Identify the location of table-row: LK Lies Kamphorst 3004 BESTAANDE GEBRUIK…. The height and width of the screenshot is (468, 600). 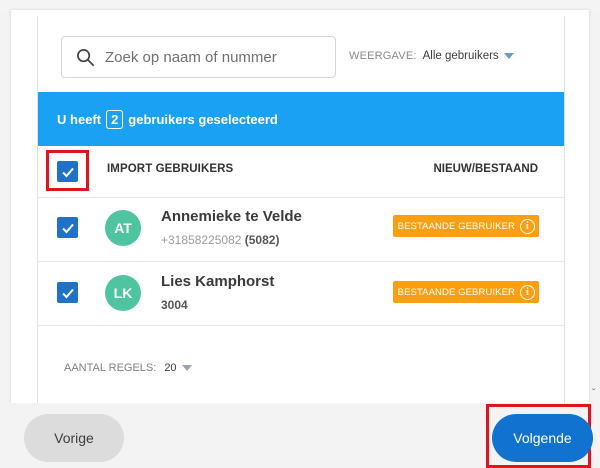
(301, 294).